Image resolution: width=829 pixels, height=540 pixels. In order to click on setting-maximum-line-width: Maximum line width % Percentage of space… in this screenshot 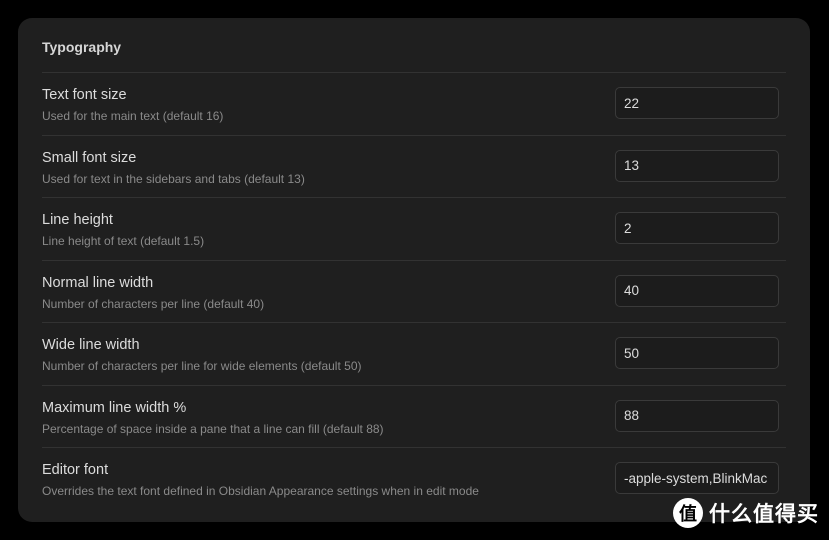, I will do `click(414, 416)`.